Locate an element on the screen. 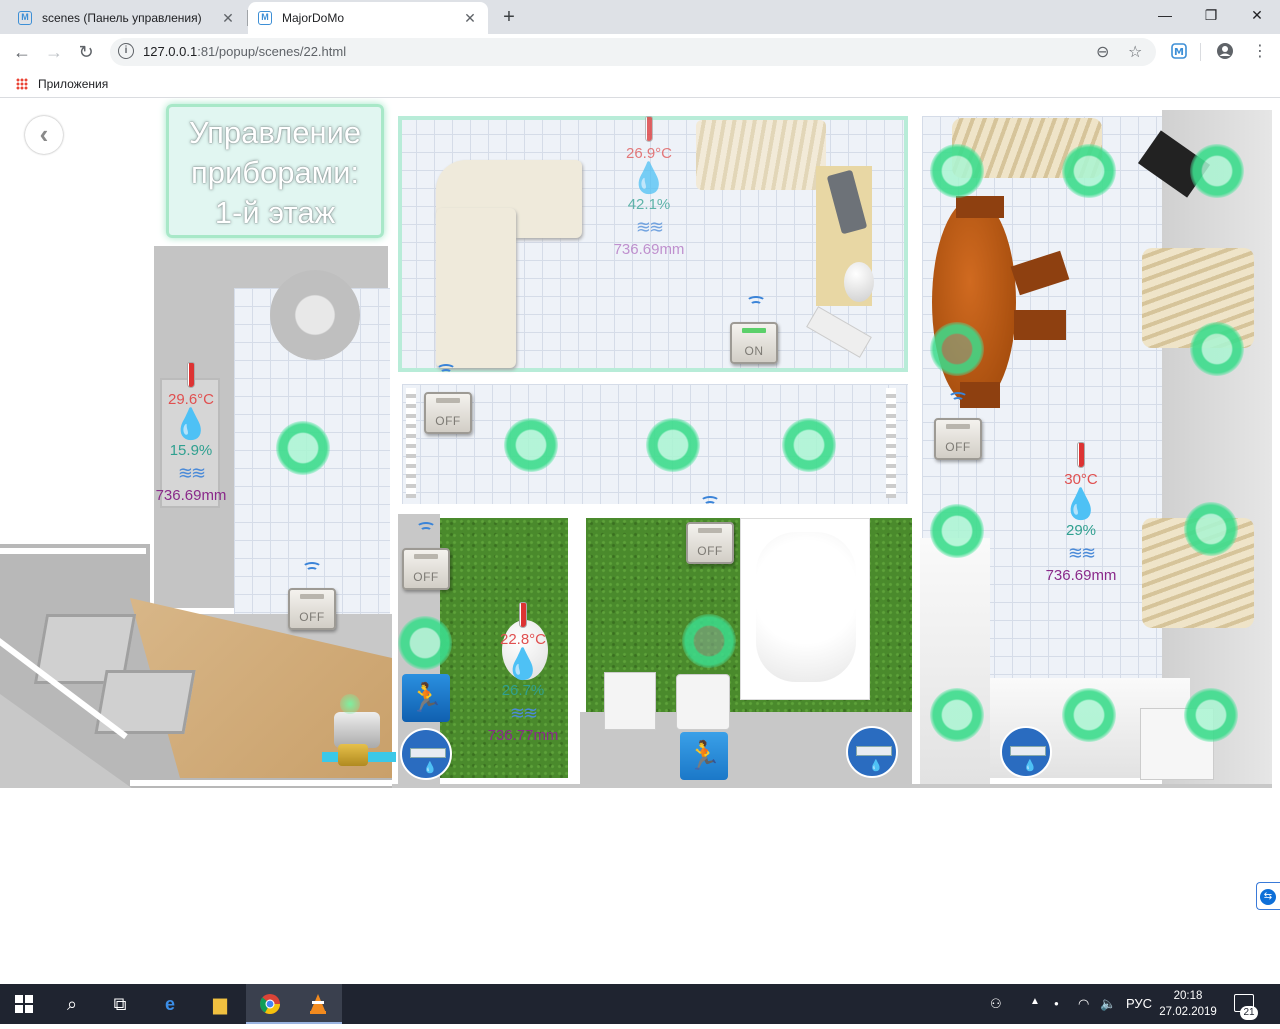 The image size is (1280, 1029). sensor-toilet: 22.8°C 💧 26.7% ≋≋ 736.77mm is located at coordinates (523, 673).